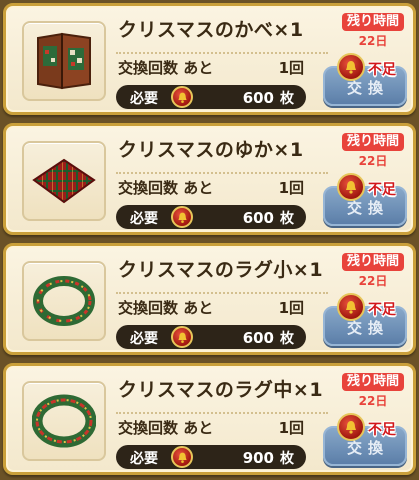 Image resolution: width=419 pixels, height=480 pixels. I want to click on cost-bar: 必要 900 枚, so click(211, 457).